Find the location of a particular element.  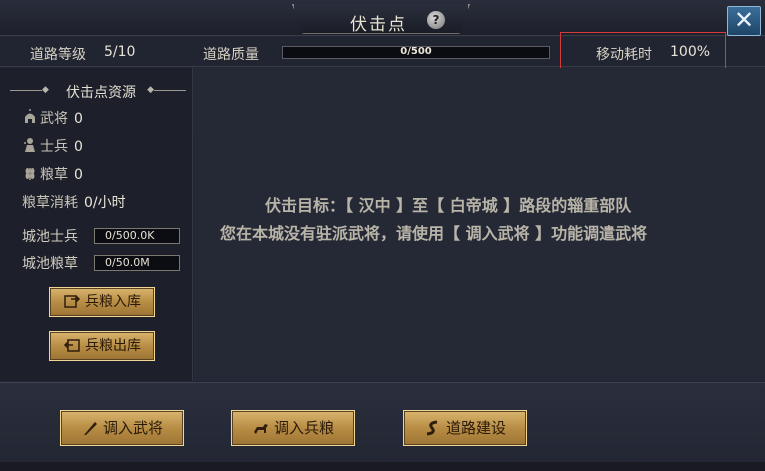

general-helmet-icon is located at coordinates (30, 116).